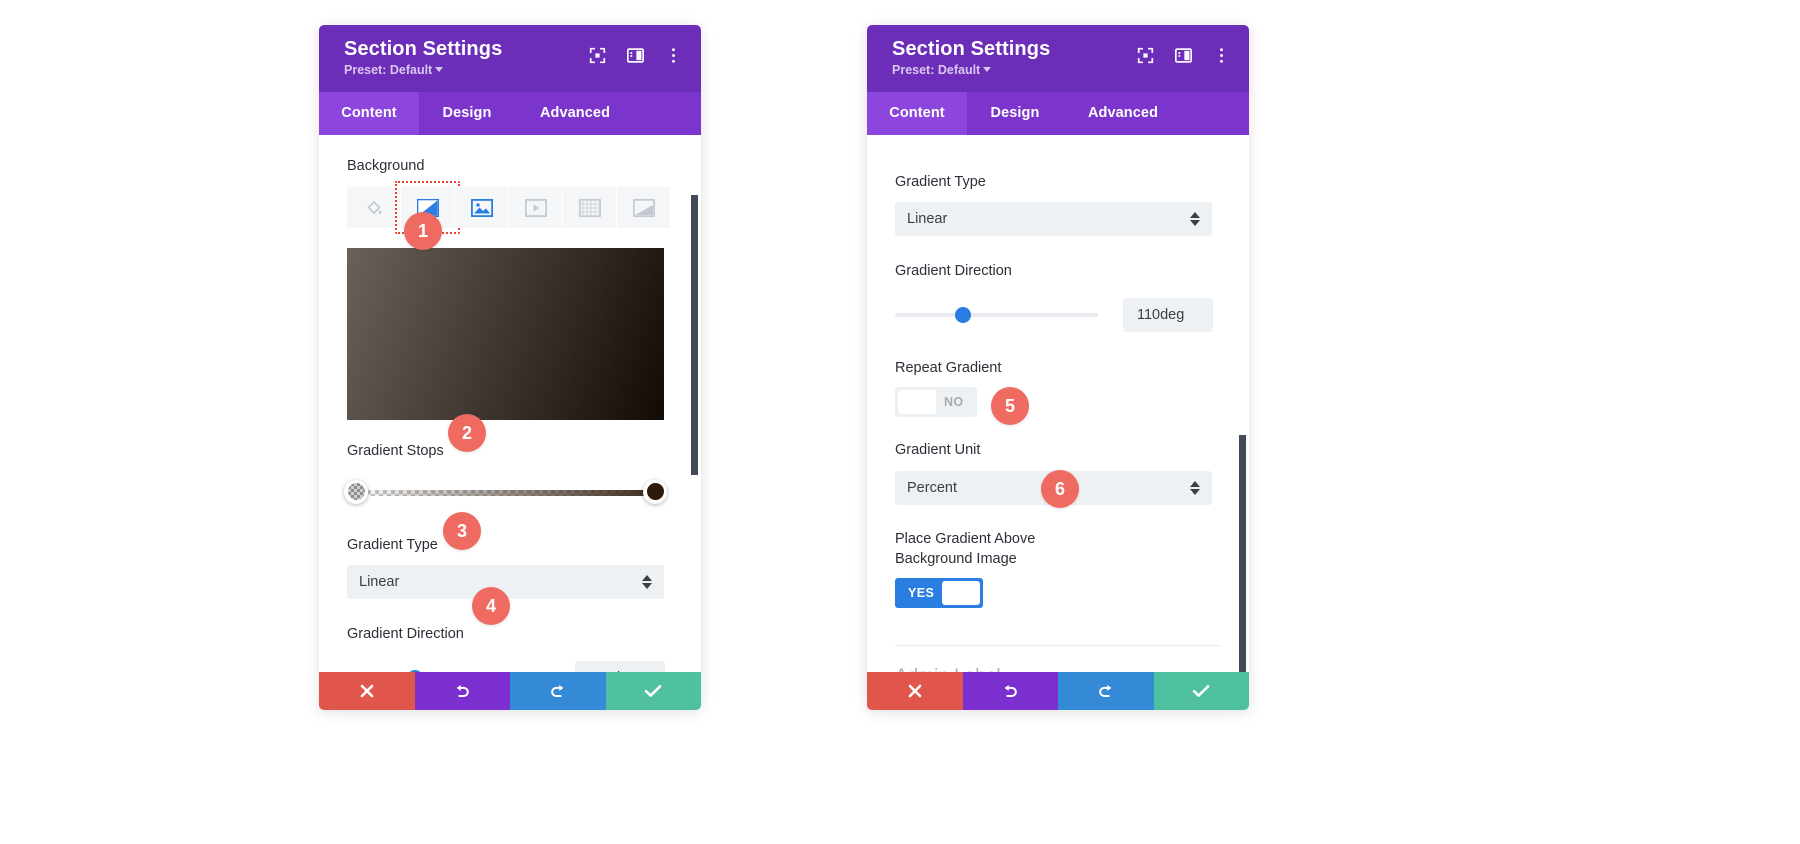  Describe the element at coordinates (386, 165) in the screenshot. I see `background-section-label: Background` at that location.